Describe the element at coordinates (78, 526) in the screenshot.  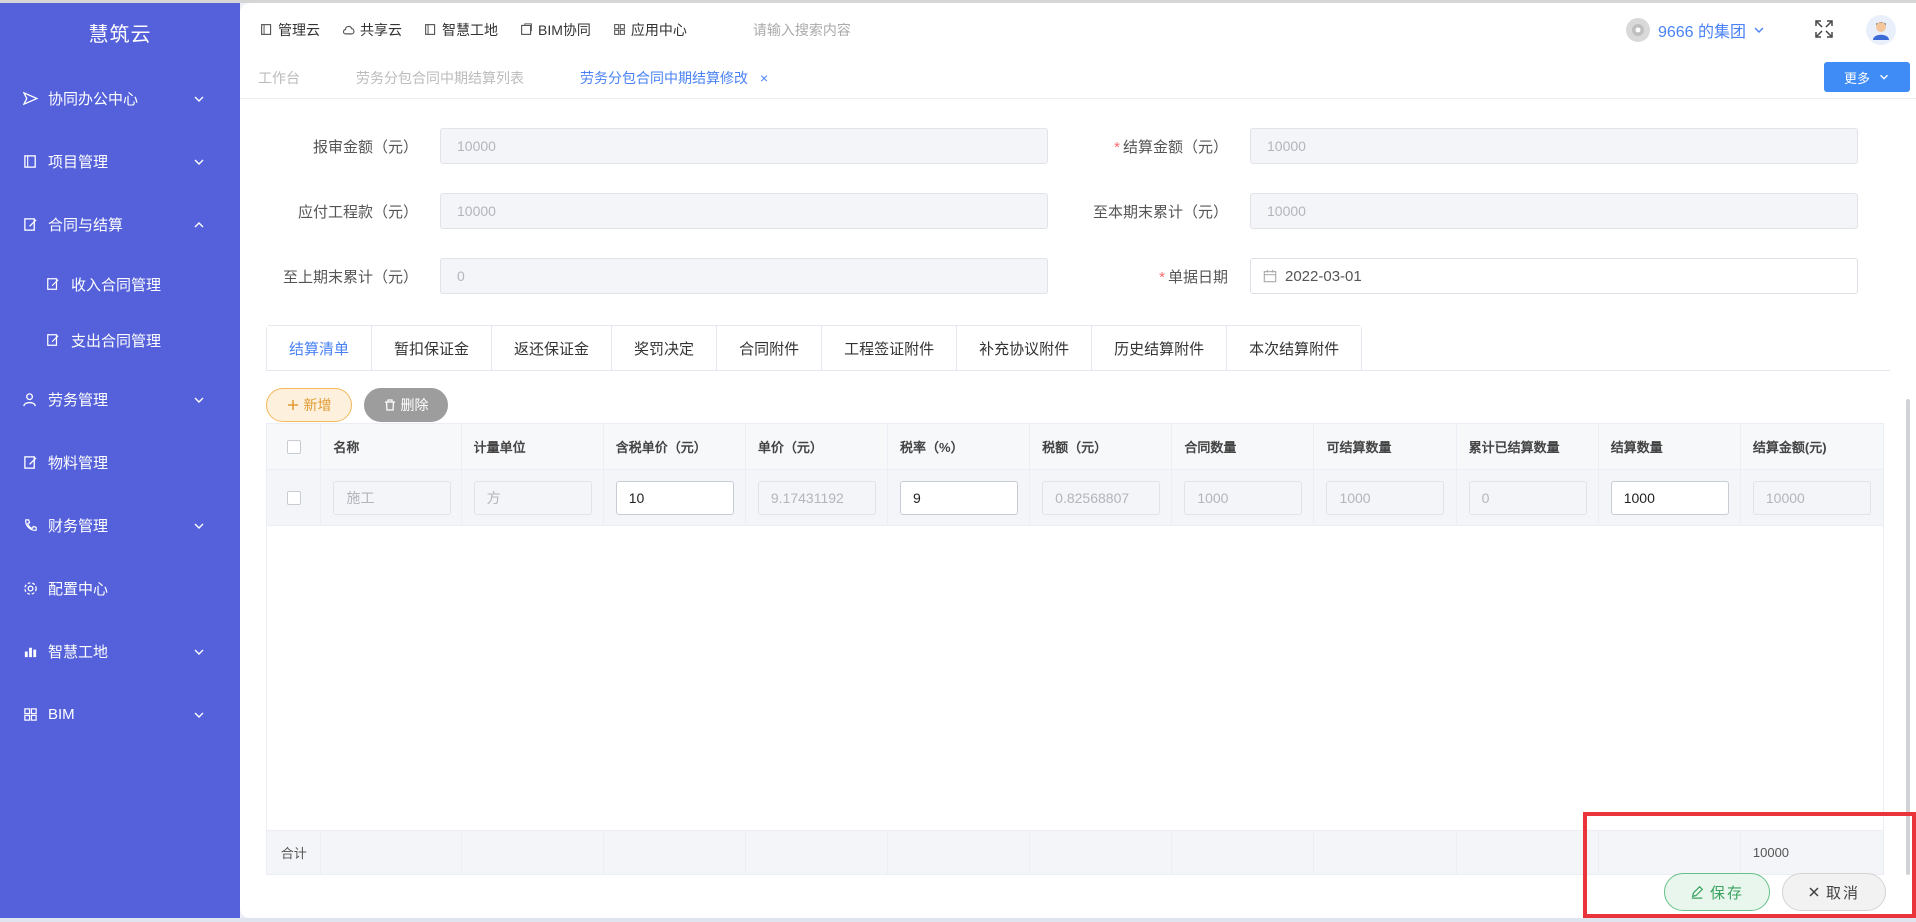
I see `sidebar-item-label: 财务管理` at that location.